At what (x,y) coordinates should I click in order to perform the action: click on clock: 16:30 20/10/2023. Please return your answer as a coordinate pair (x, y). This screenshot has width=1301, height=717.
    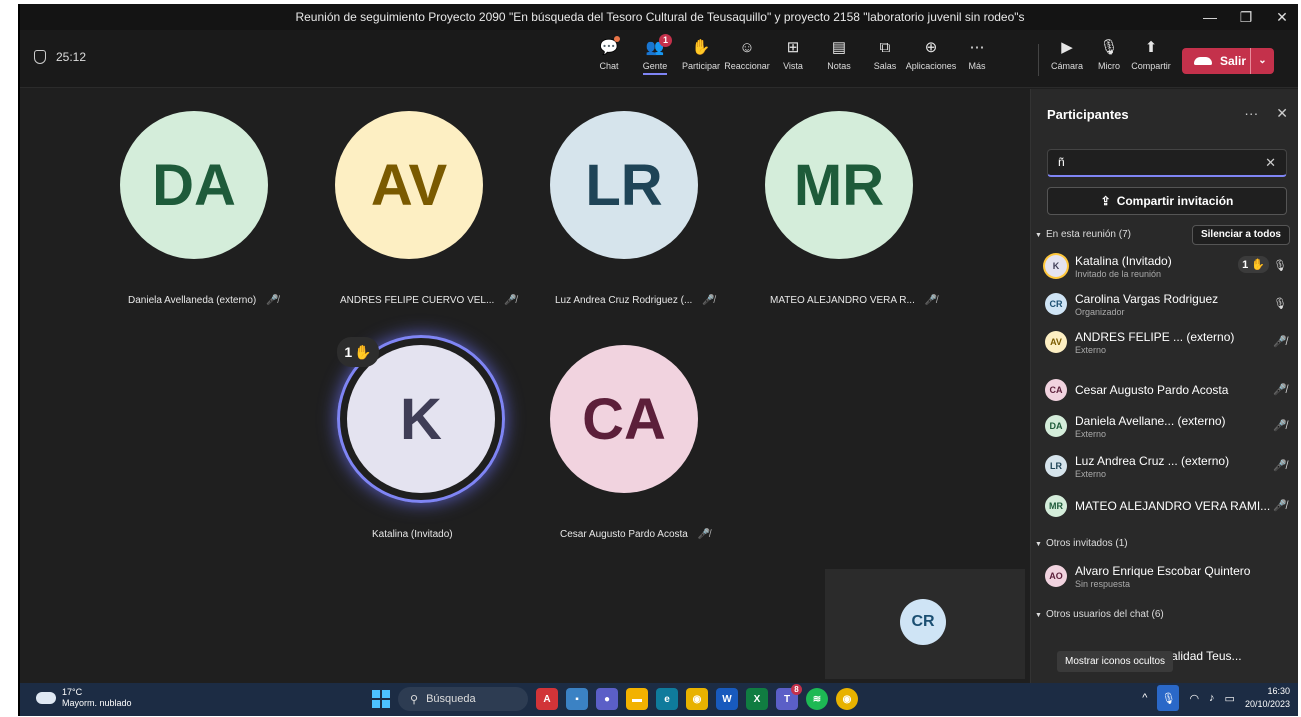
    Looking at the image, I should click on (1267, 698).